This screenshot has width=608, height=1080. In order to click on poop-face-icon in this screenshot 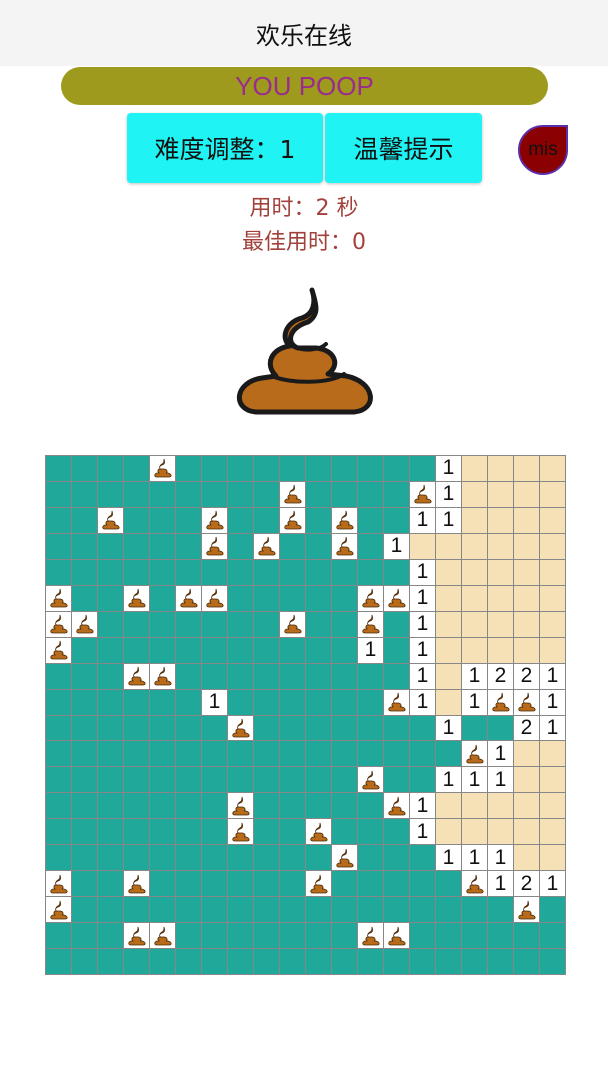, I will do `click(305, 351)`.